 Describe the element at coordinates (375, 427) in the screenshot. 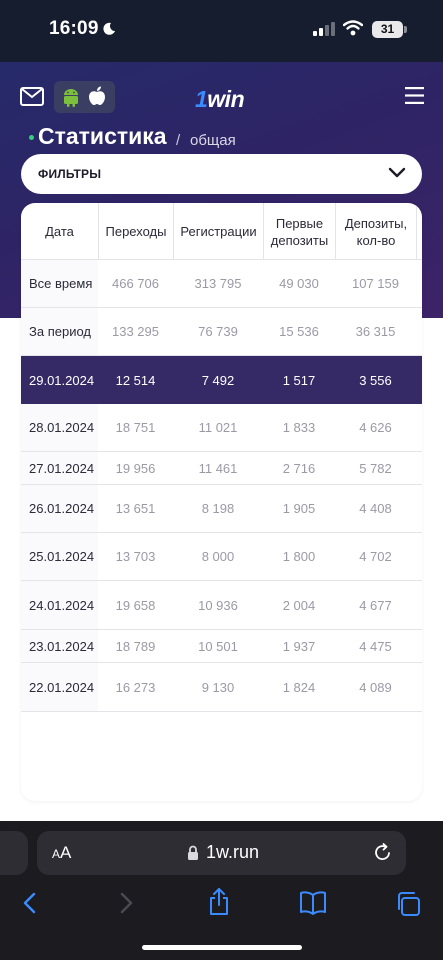

I see `cell-deposit-count: 4 626` at that location.